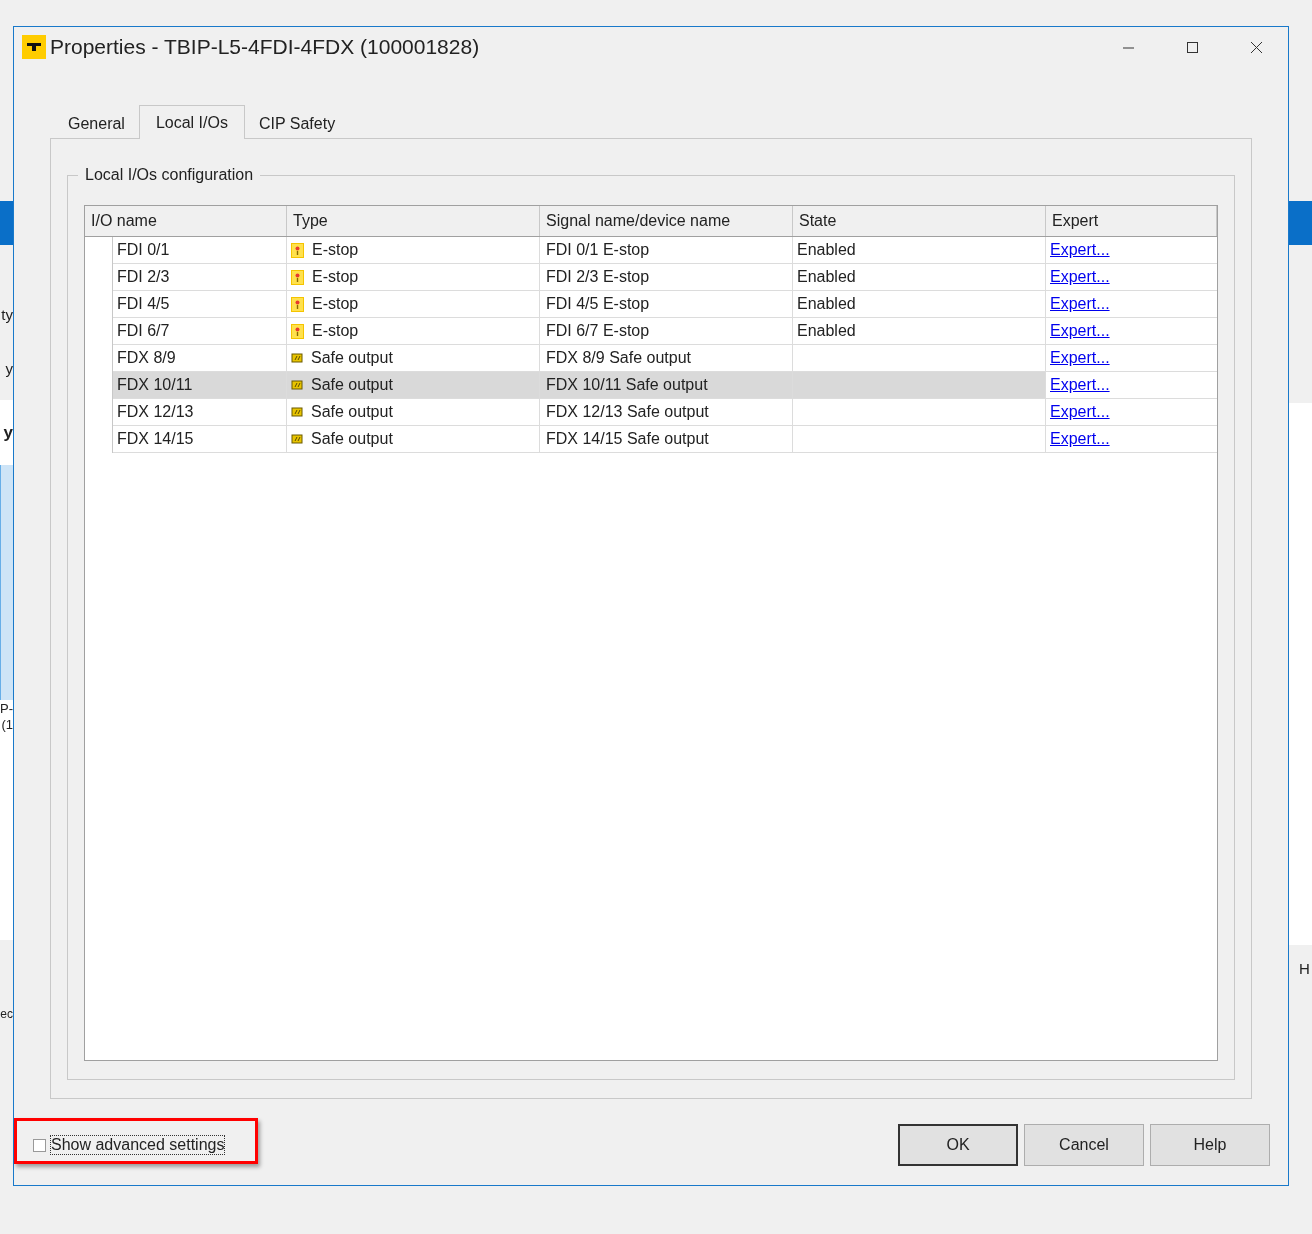  I want to click on background-text: ec, so click(6, 1014).